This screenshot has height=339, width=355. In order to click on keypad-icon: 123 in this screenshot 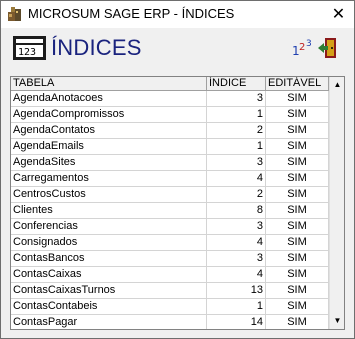, I will do `click(29, 48)`.